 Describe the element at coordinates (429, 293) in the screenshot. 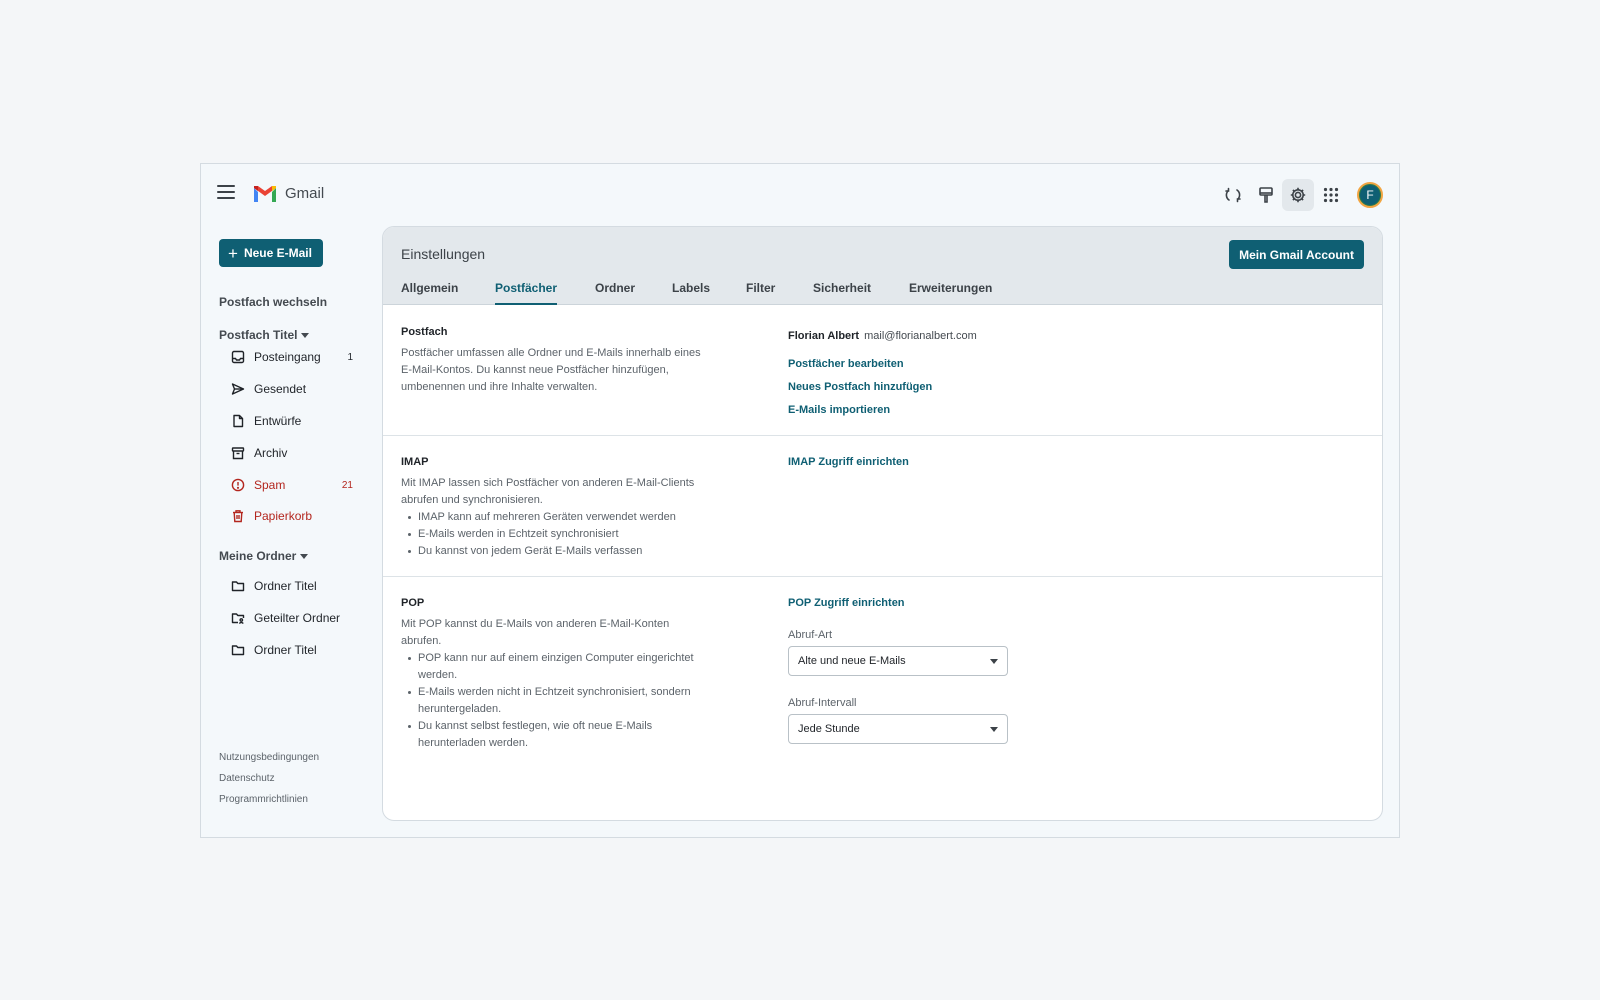

I see `tab-general: Allgemein` at that location.